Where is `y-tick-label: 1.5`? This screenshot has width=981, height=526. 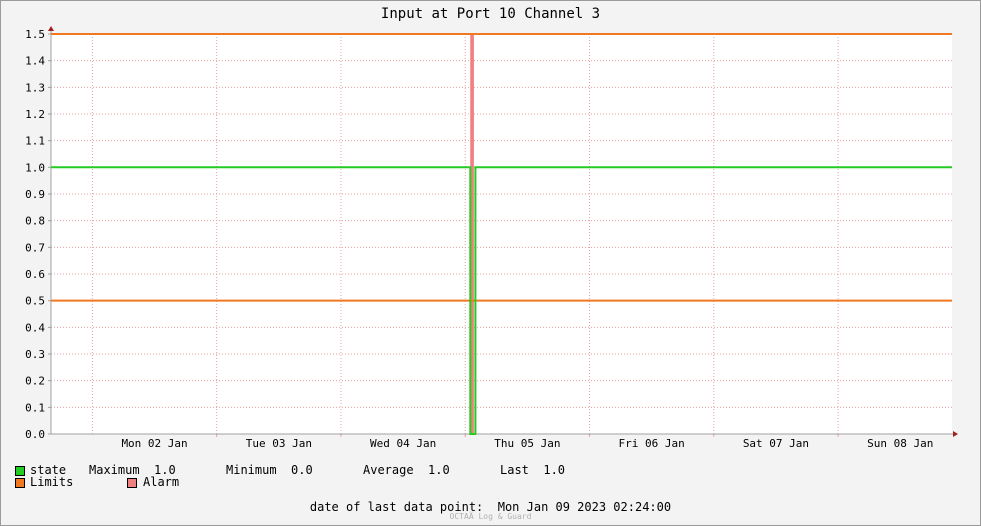
y-tick-label: 1.5 is located at coordinates (35, 34).